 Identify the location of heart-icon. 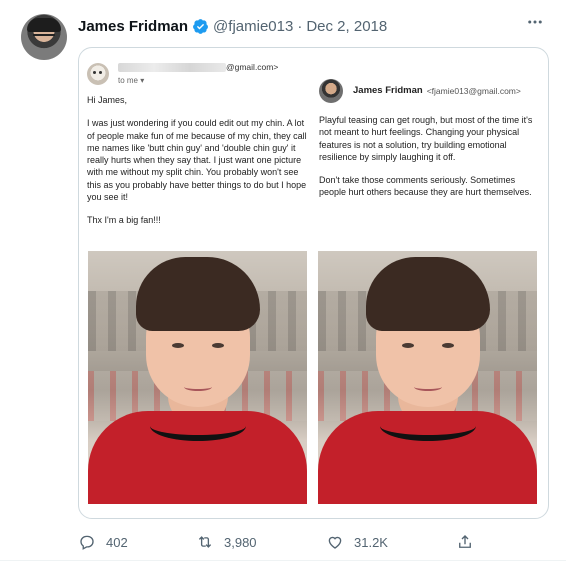
(335, 542).